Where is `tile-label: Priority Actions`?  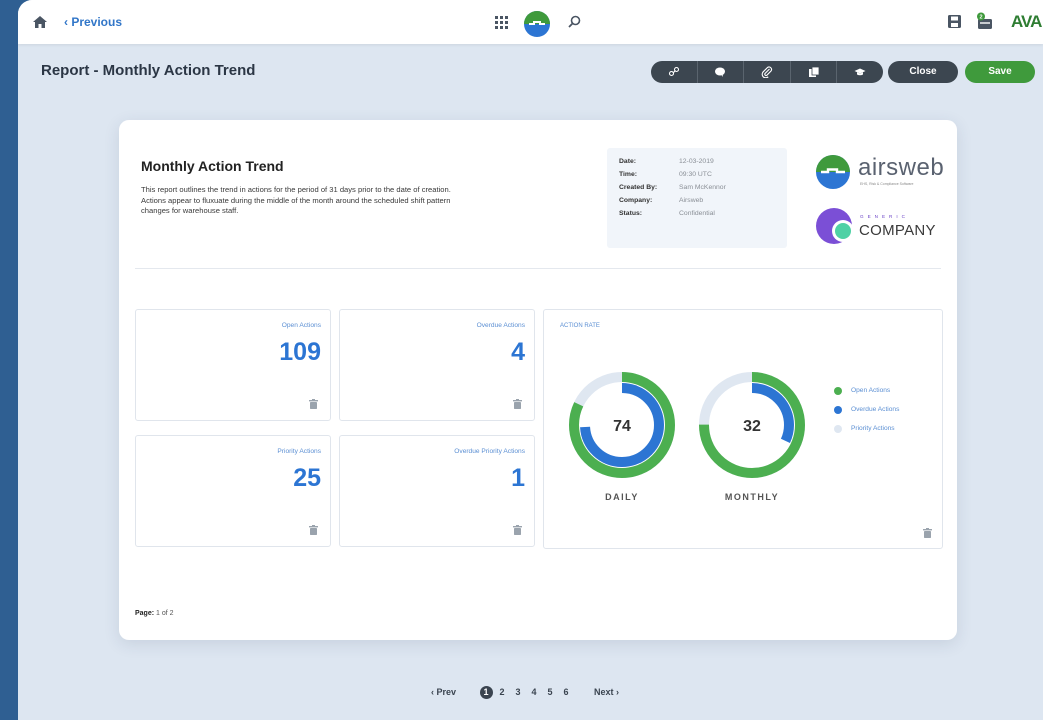 tile-label: Priority Actions is located at coordinates (299, 451).